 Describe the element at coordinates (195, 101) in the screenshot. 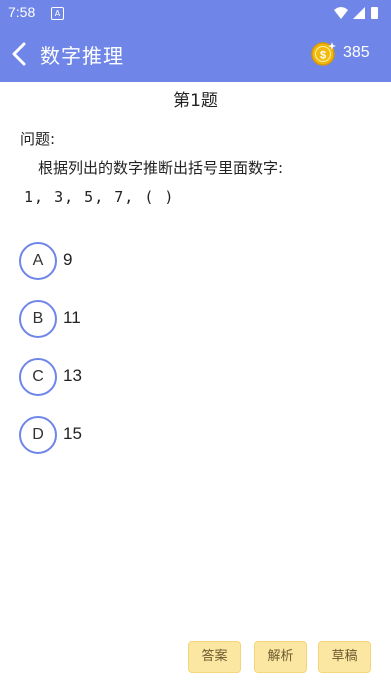

I see `question-number: 第1题` at that location.